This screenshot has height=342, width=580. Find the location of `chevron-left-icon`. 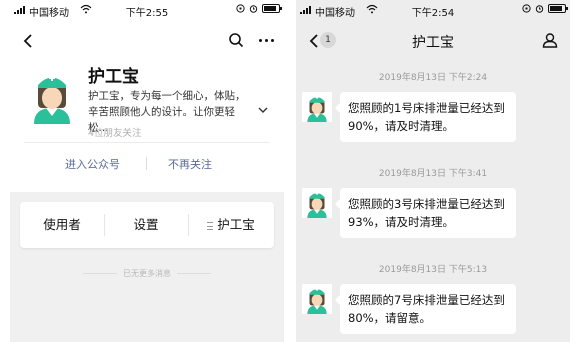

chevron-left-icon is located at coordinates (28, 41).